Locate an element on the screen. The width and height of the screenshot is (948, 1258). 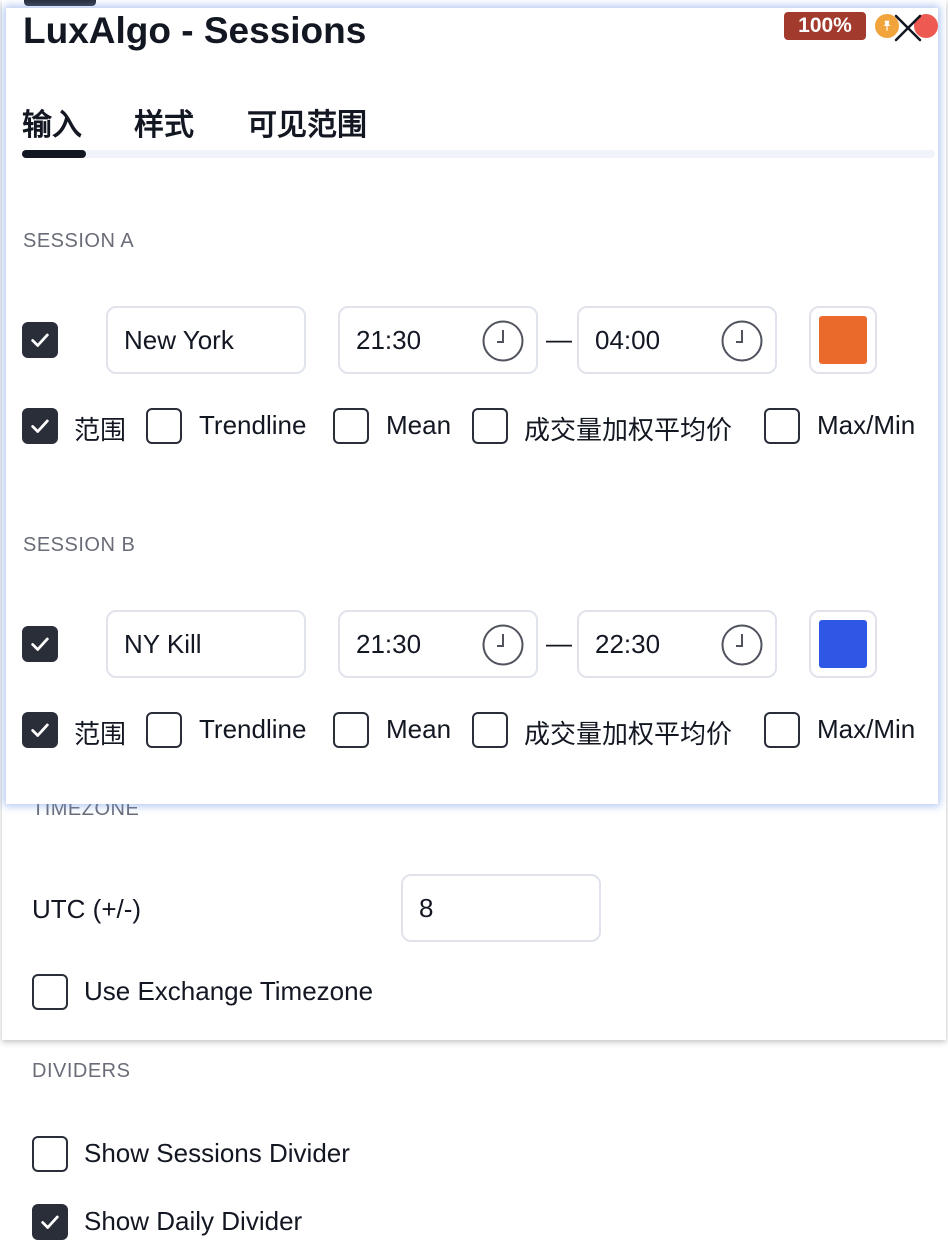
session-a-enabled-checkbox is located at coordinates (40, 340).